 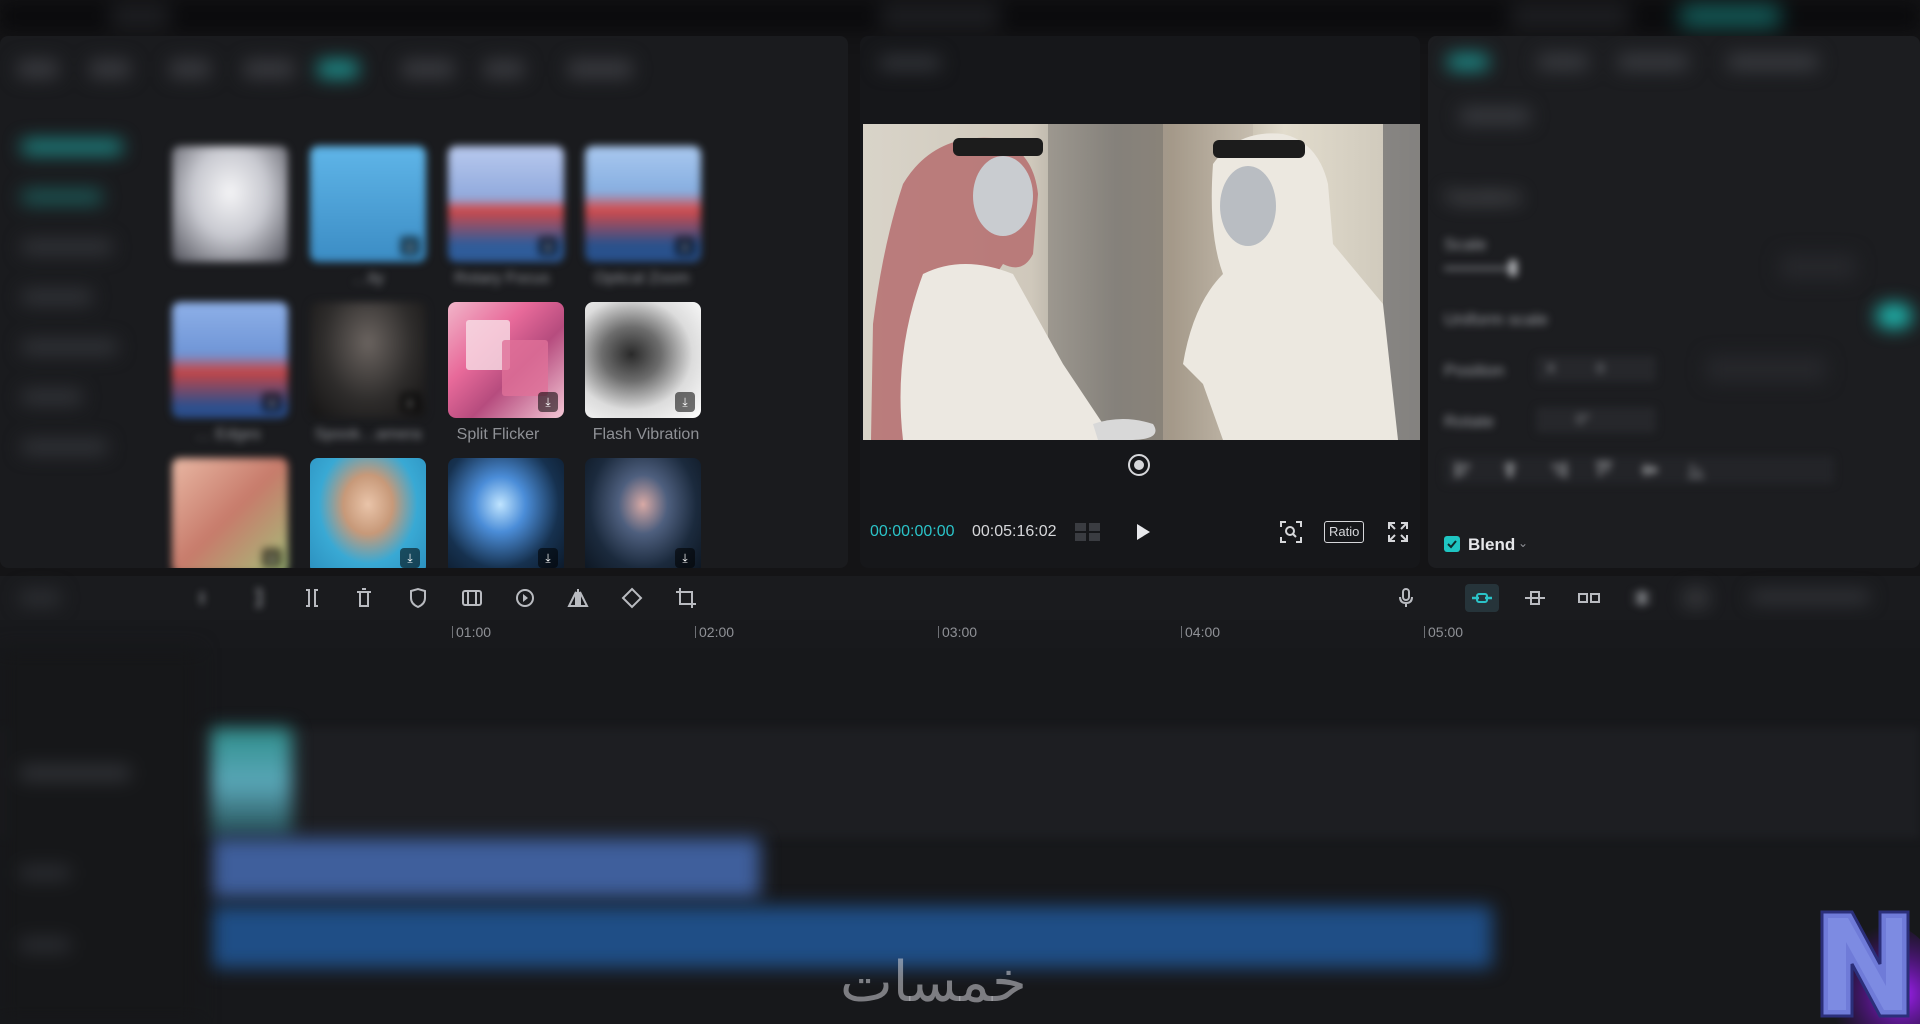 What do you see at coordinates (714, 632) in the screenshot?
I see `ruler-tick: 02:00` at bounding box center [714, 632].